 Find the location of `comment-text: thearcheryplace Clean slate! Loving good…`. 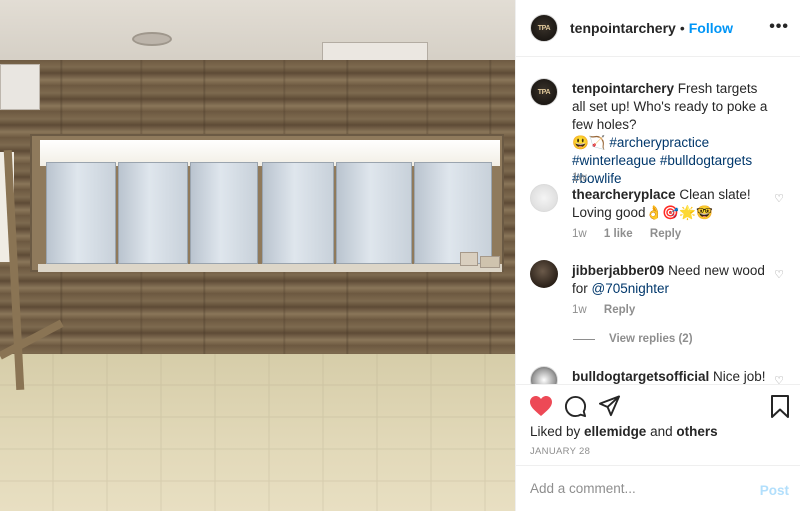

comment-text: thearcheryplace Clean slate! Loving good… is located at coordinates (672, 204).